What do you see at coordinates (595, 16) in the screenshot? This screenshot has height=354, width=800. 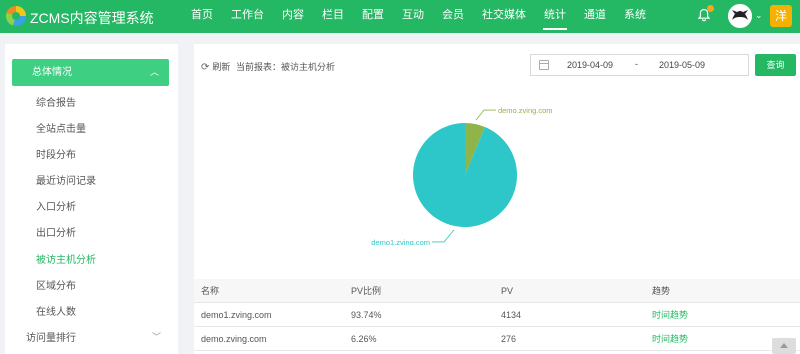 I see `nav-item-channel: 通道` at bounding box center [595, 16].